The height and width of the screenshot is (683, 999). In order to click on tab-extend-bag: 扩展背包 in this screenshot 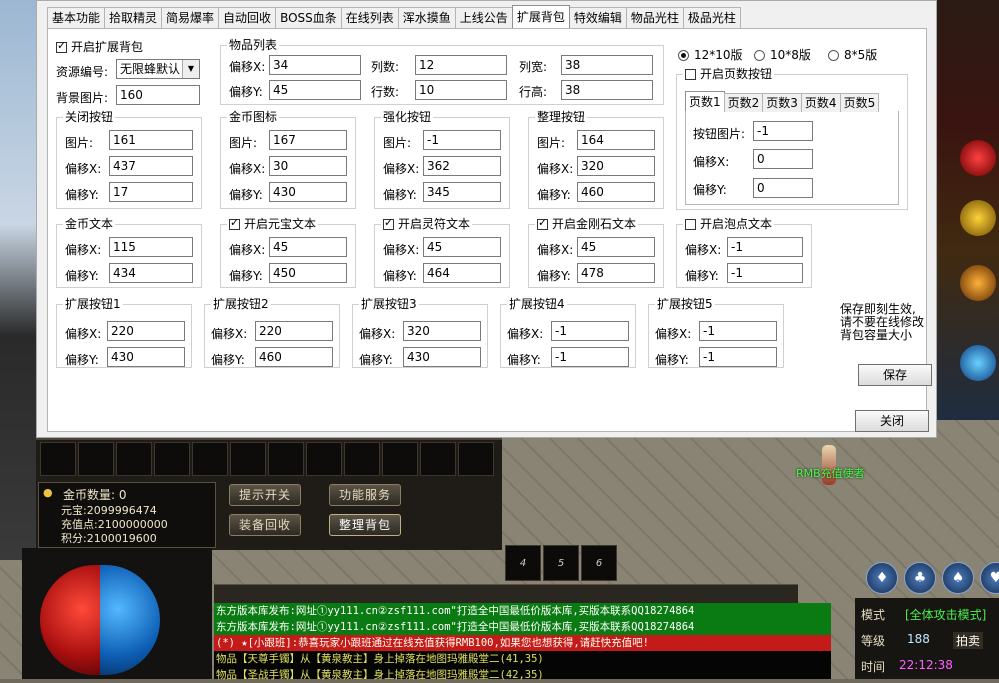, I will do `click(540, 16)`.